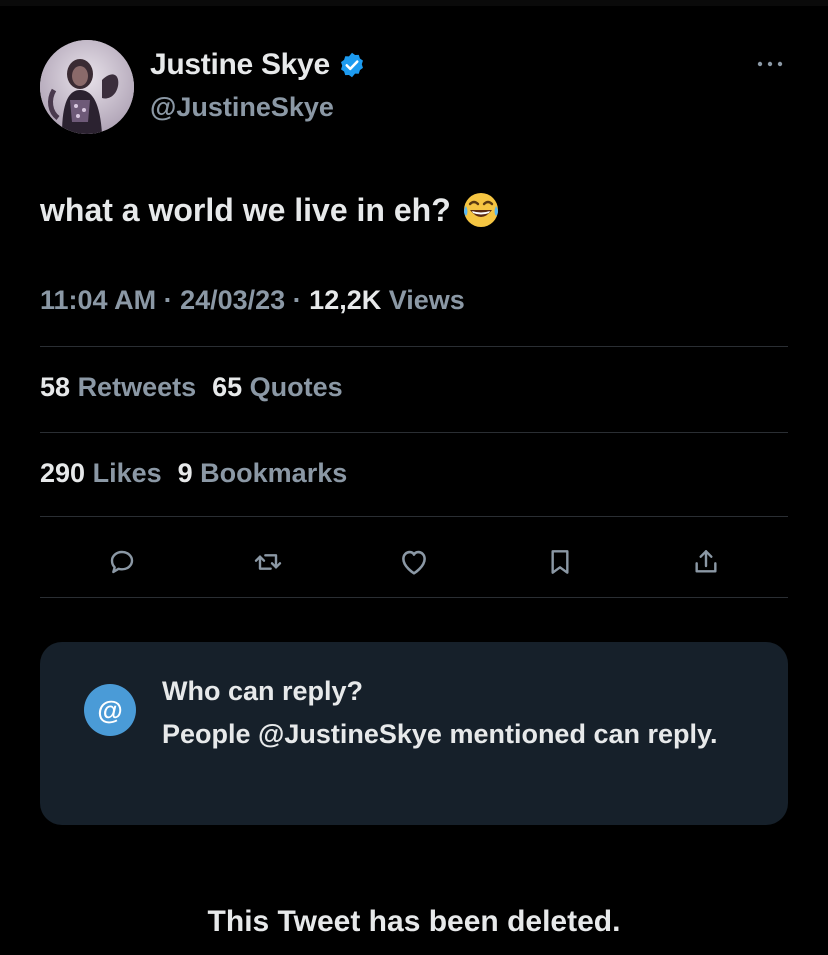 This screenshot has height=955, width=828. Describe the element at coordinates (98, 300) in the screenshot. I see `tweet-time: 11:04 AM` at that location.